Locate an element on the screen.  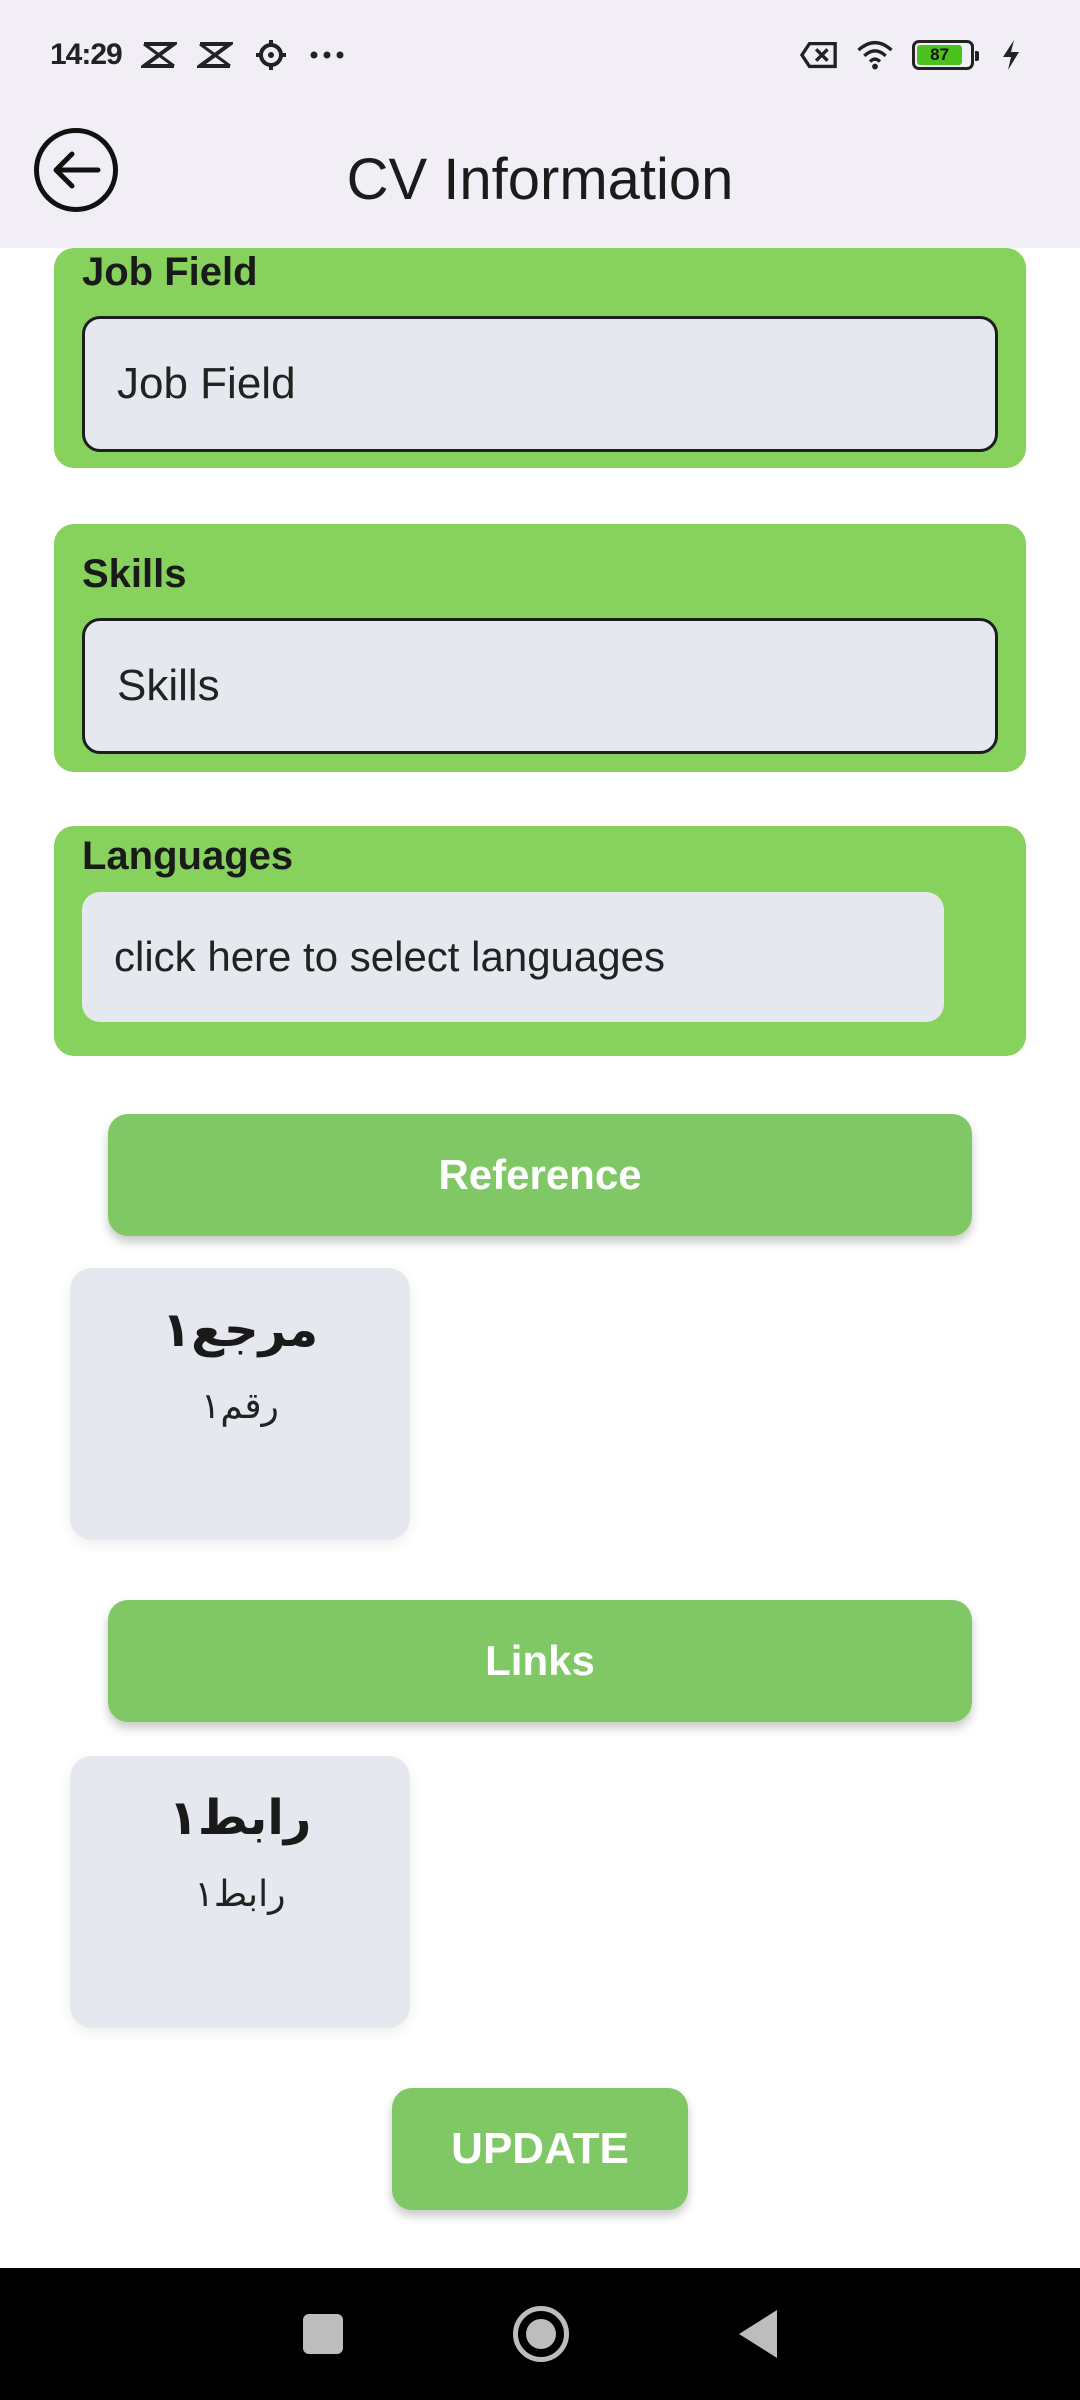
app-bar: CV Information is located at coordinates (540, 179).